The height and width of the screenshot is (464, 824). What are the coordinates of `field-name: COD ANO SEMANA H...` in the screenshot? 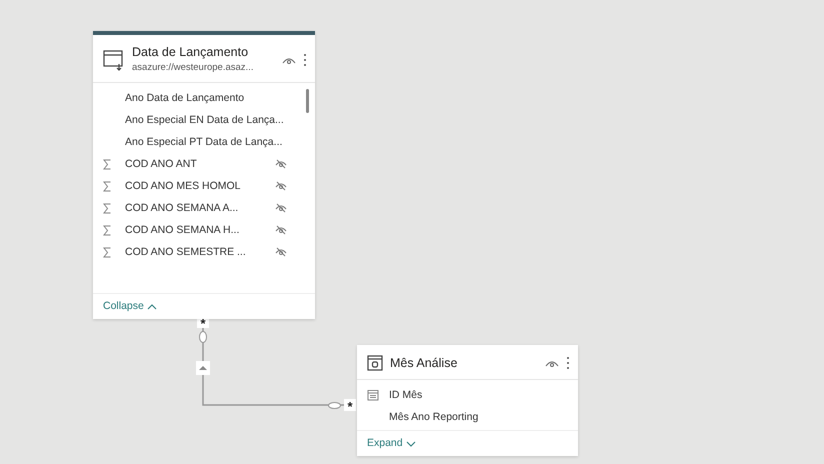 It's located at (200, 230).